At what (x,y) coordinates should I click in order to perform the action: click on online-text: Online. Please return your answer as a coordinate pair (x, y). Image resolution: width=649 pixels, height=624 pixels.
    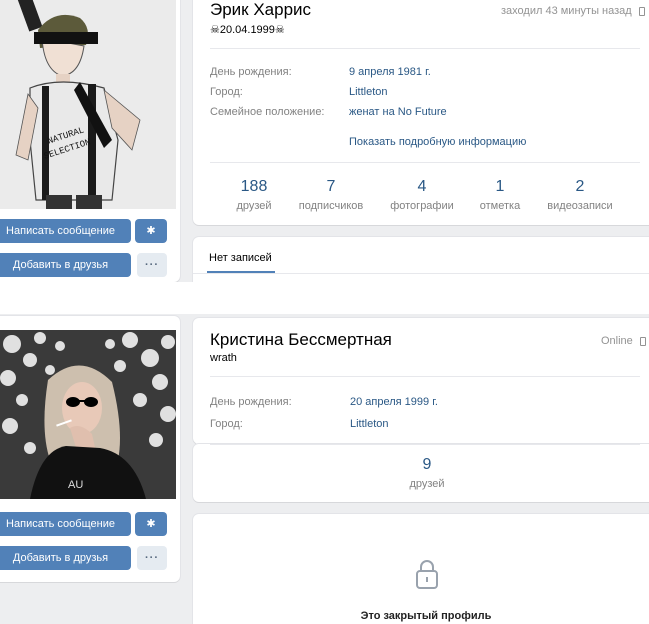
    Looking at the image, I should click on (617, 341).